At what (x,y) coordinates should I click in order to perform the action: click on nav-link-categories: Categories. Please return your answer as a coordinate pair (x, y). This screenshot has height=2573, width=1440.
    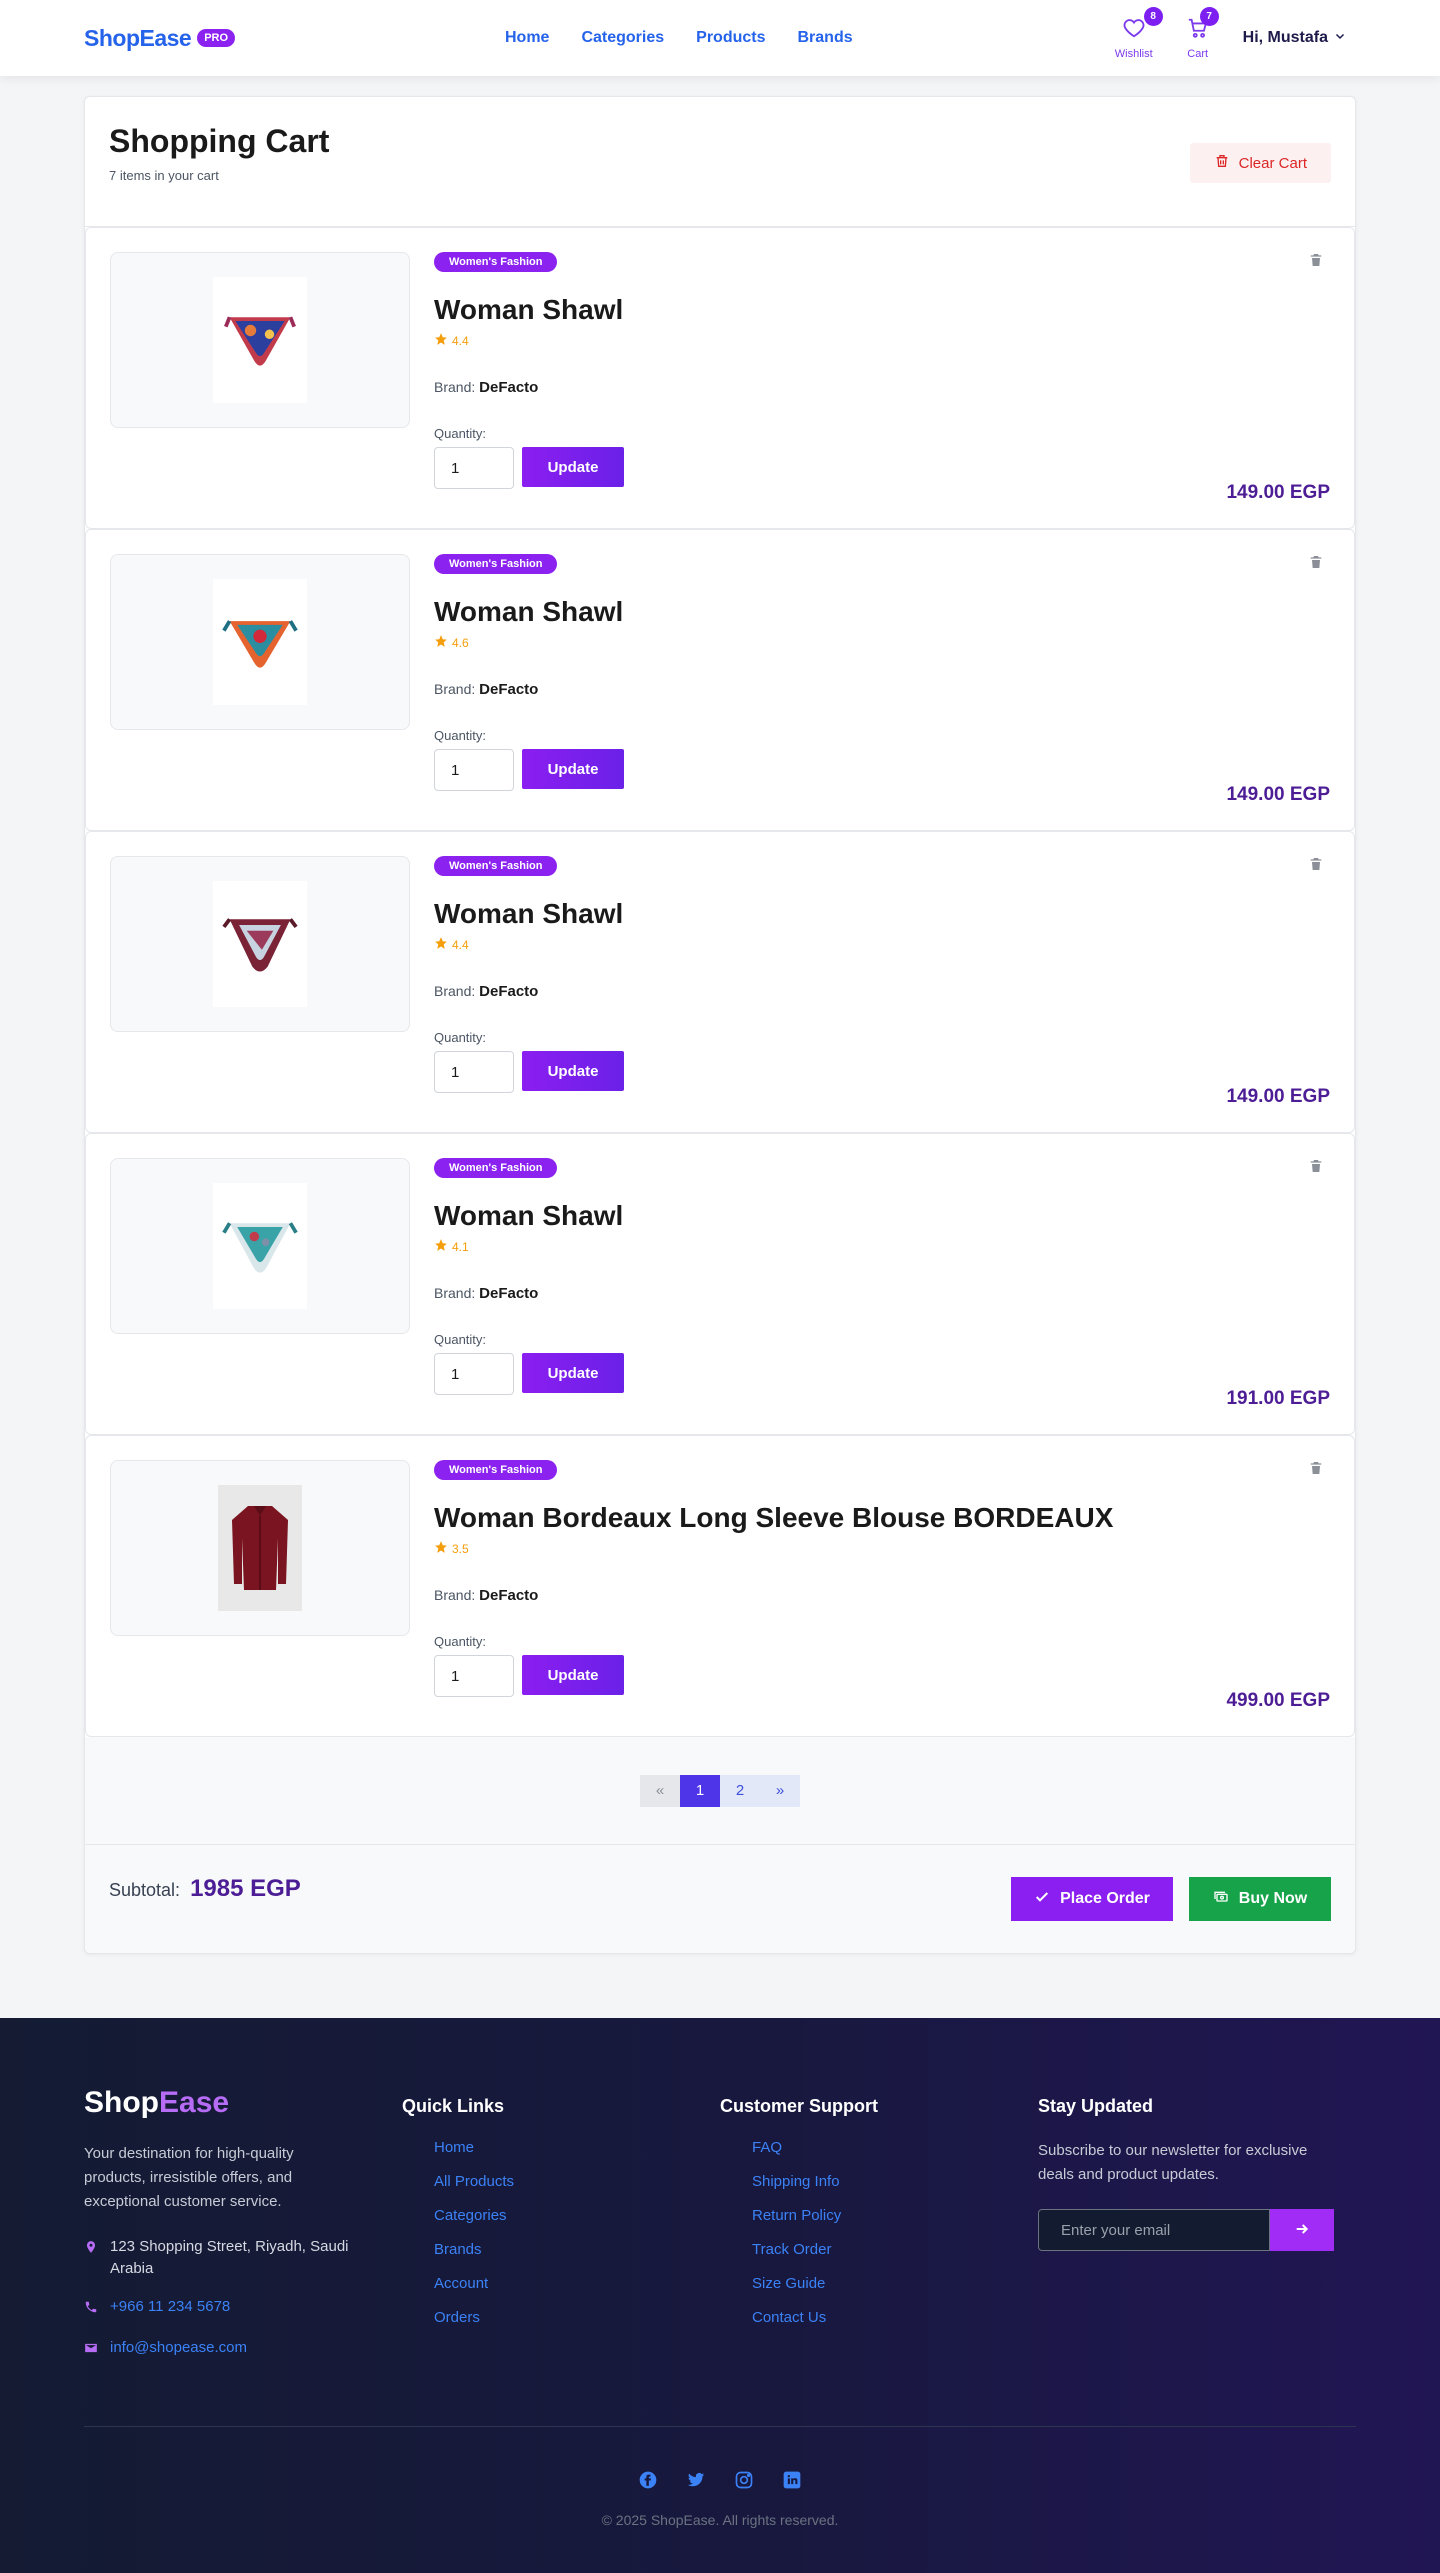
    Looking at the image, I should click on (622, 38).